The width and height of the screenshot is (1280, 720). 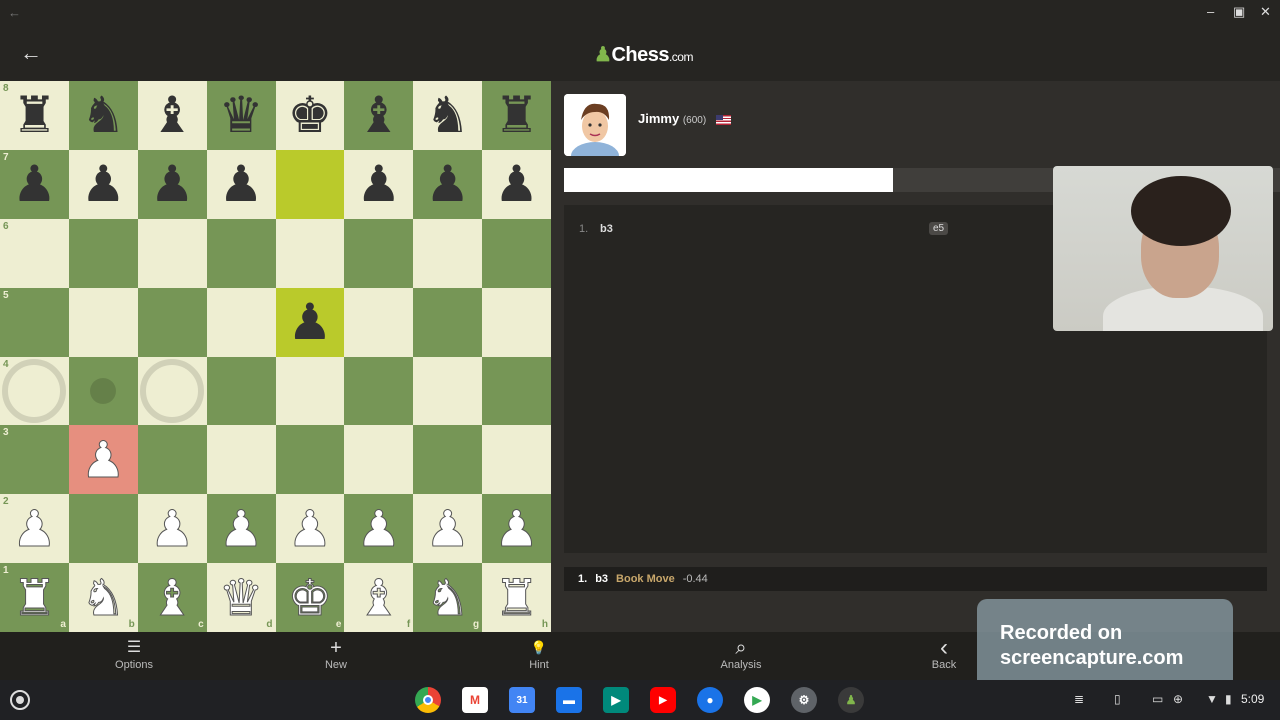 I want to click on square-f1: f ♝, so click(x=379, y=597).